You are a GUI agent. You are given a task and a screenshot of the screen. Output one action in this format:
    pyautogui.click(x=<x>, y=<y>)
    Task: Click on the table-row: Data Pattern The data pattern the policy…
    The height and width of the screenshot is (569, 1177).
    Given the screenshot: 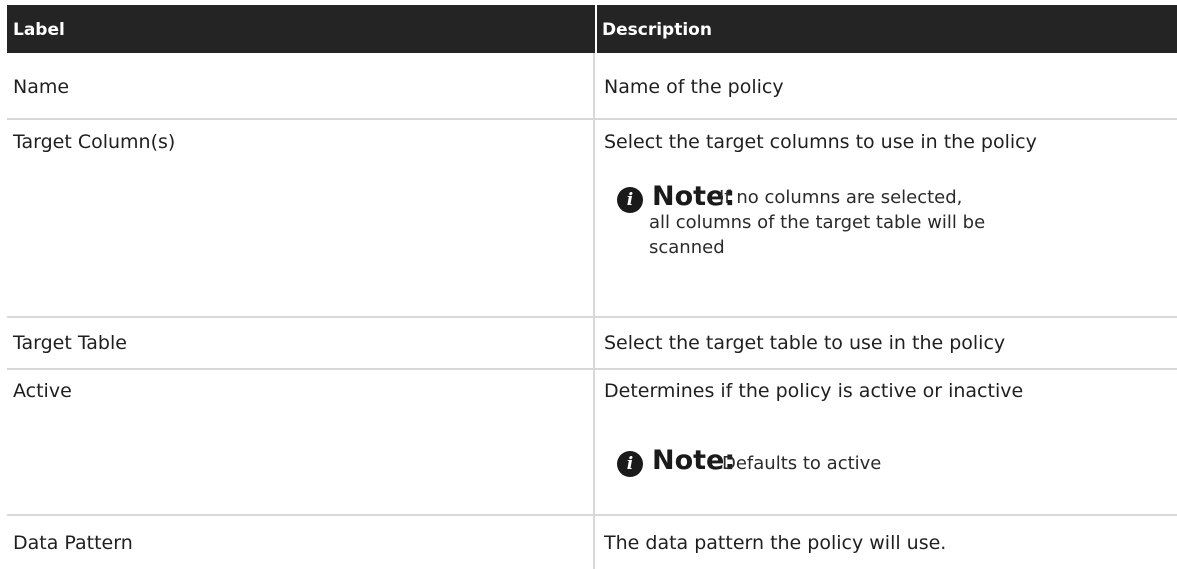 What is the action you would take?
    pyautogui.click(x=592, y=542)
    